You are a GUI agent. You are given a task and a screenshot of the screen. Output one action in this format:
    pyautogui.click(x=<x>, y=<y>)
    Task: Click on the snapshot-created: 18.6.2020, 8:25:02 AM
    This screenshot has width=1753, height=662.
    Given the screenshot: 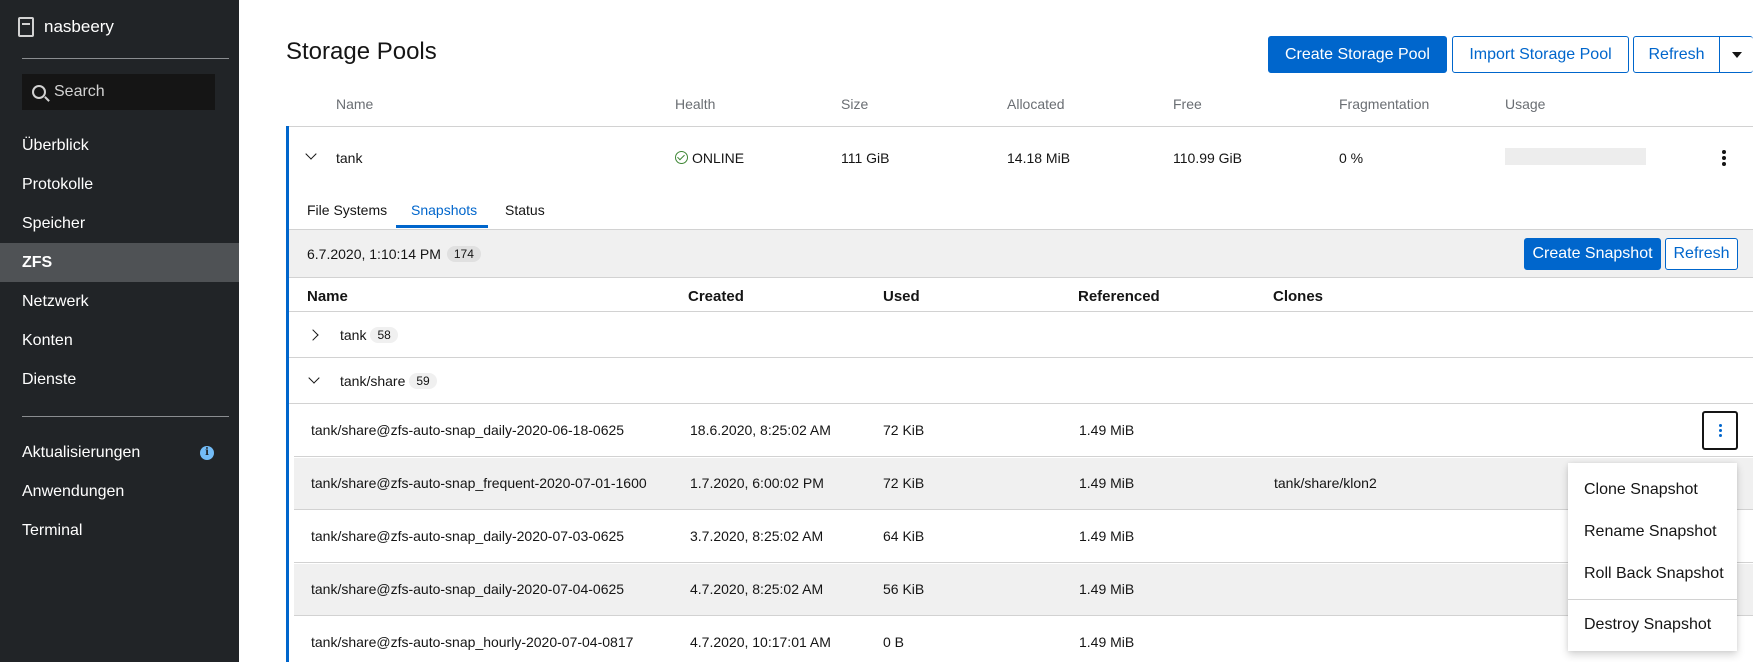 What is the action you would take?
    pyautogui.click(x=760, y=430)
    